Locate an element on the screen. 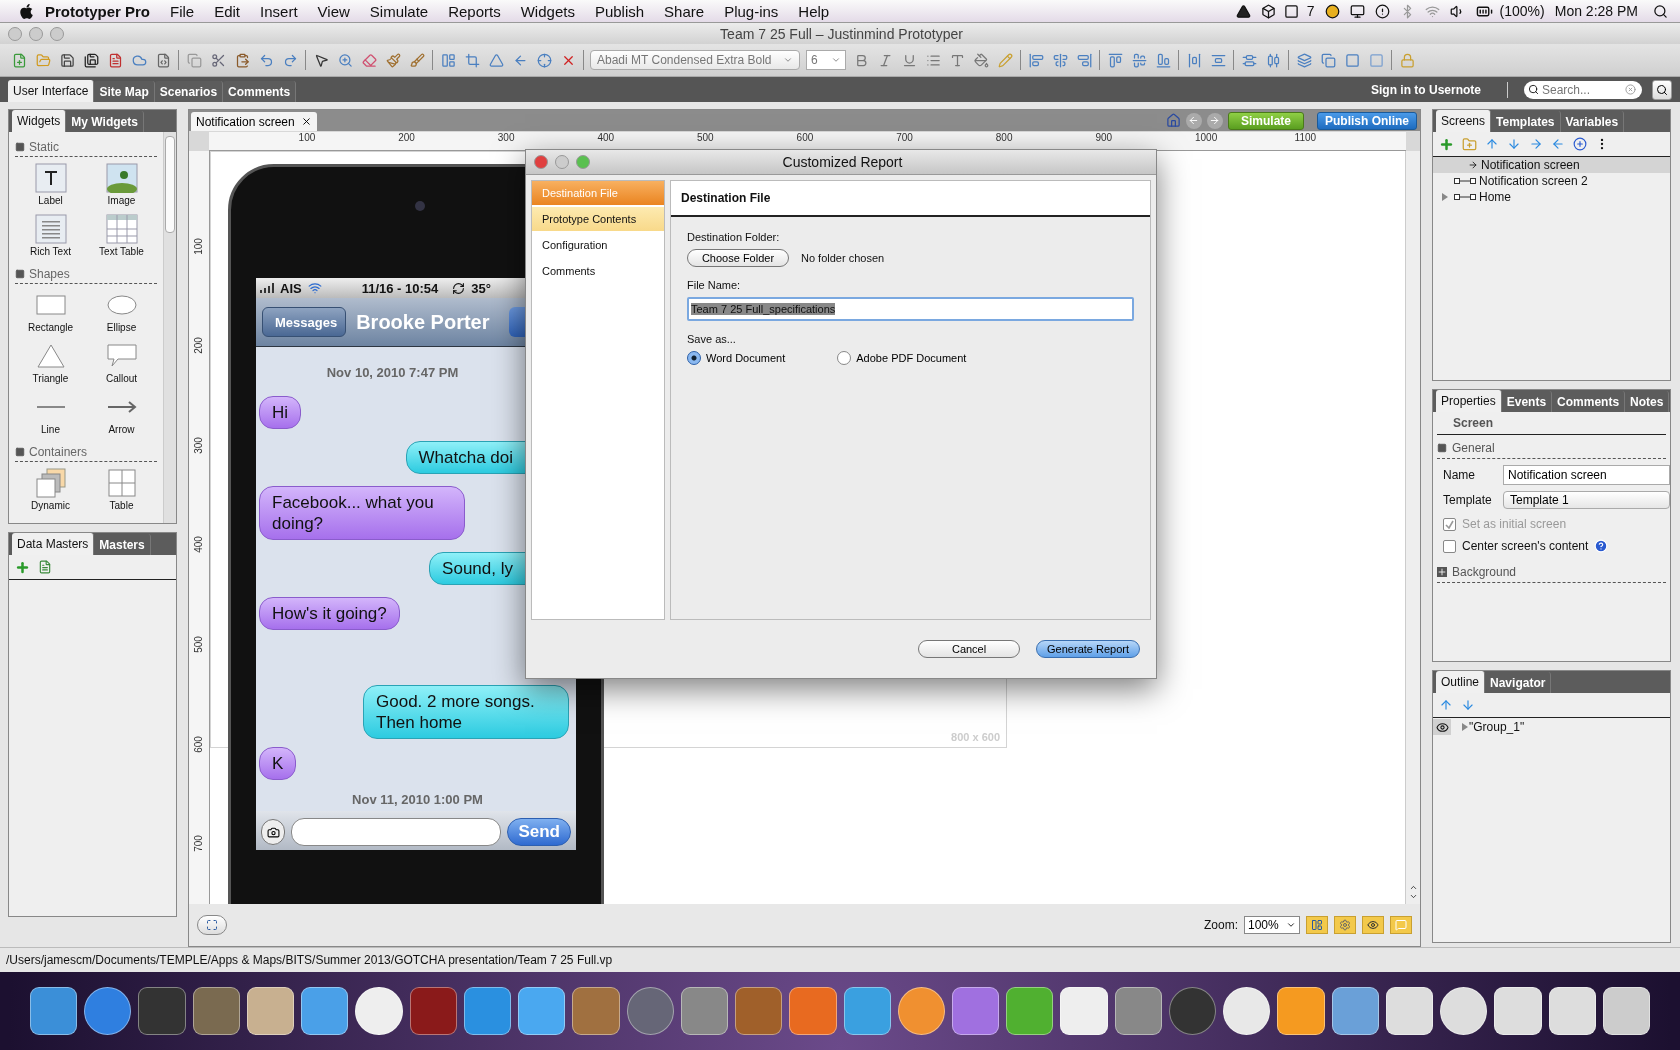  search-button is located at coordinates (1662, 89).